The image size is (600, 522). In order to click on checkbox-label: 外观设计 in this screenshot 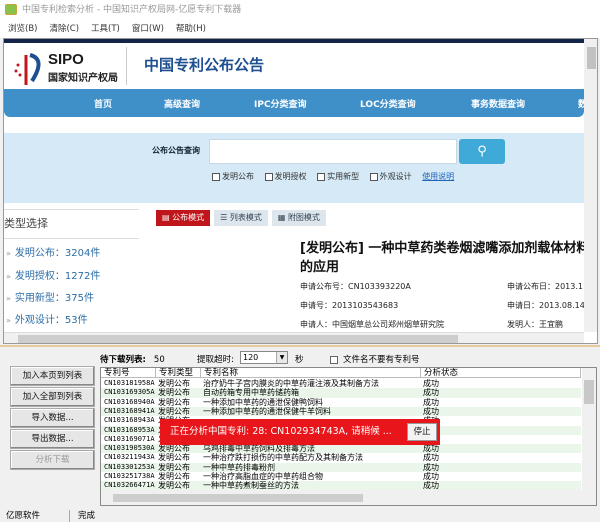, I will do `click(395, 176)`.